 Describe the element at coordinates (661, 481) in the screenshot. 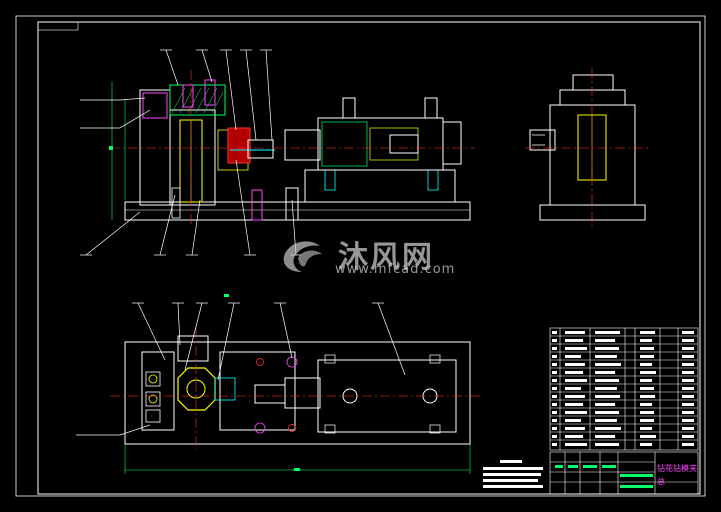

I see `sheet-label: 总` at that location.